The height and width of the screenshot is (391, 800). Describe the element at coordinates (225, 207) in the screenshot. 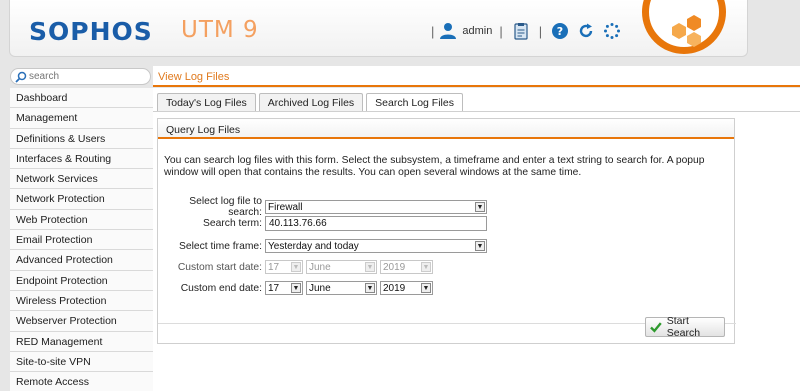

I see `log-file-label: Select log file to search:` at that location.